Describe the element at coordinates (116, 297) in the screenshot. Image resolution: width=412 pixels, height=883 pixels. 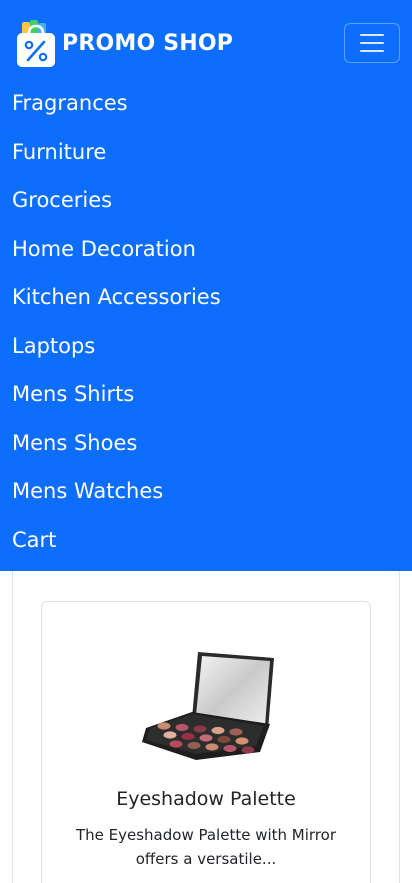
I see `nav-item-kitchen-accessories: Kitchen Accessories` at that location.